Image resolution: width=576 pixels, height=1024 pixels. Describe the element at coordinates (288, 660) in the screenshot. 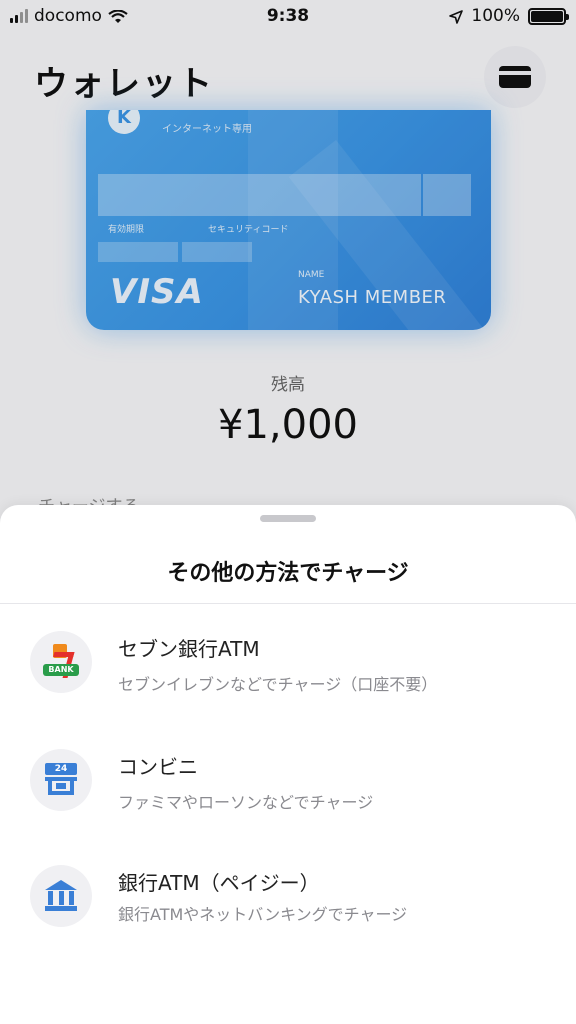

I see `option-seven-bank-atm: BANK セブン銀行ATM セブンイレブンなどでチャージ（口座不要）` at that location.